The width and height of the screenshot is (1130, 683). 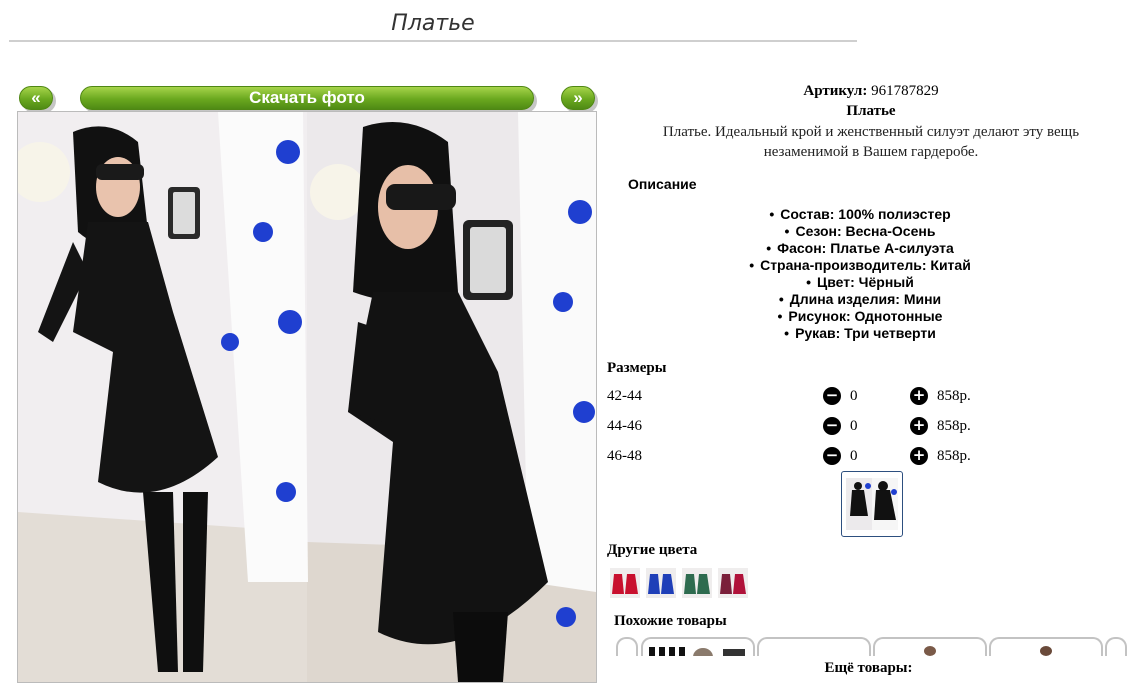 I want to click on photo-thumbnail, so click(x=872, y=504).